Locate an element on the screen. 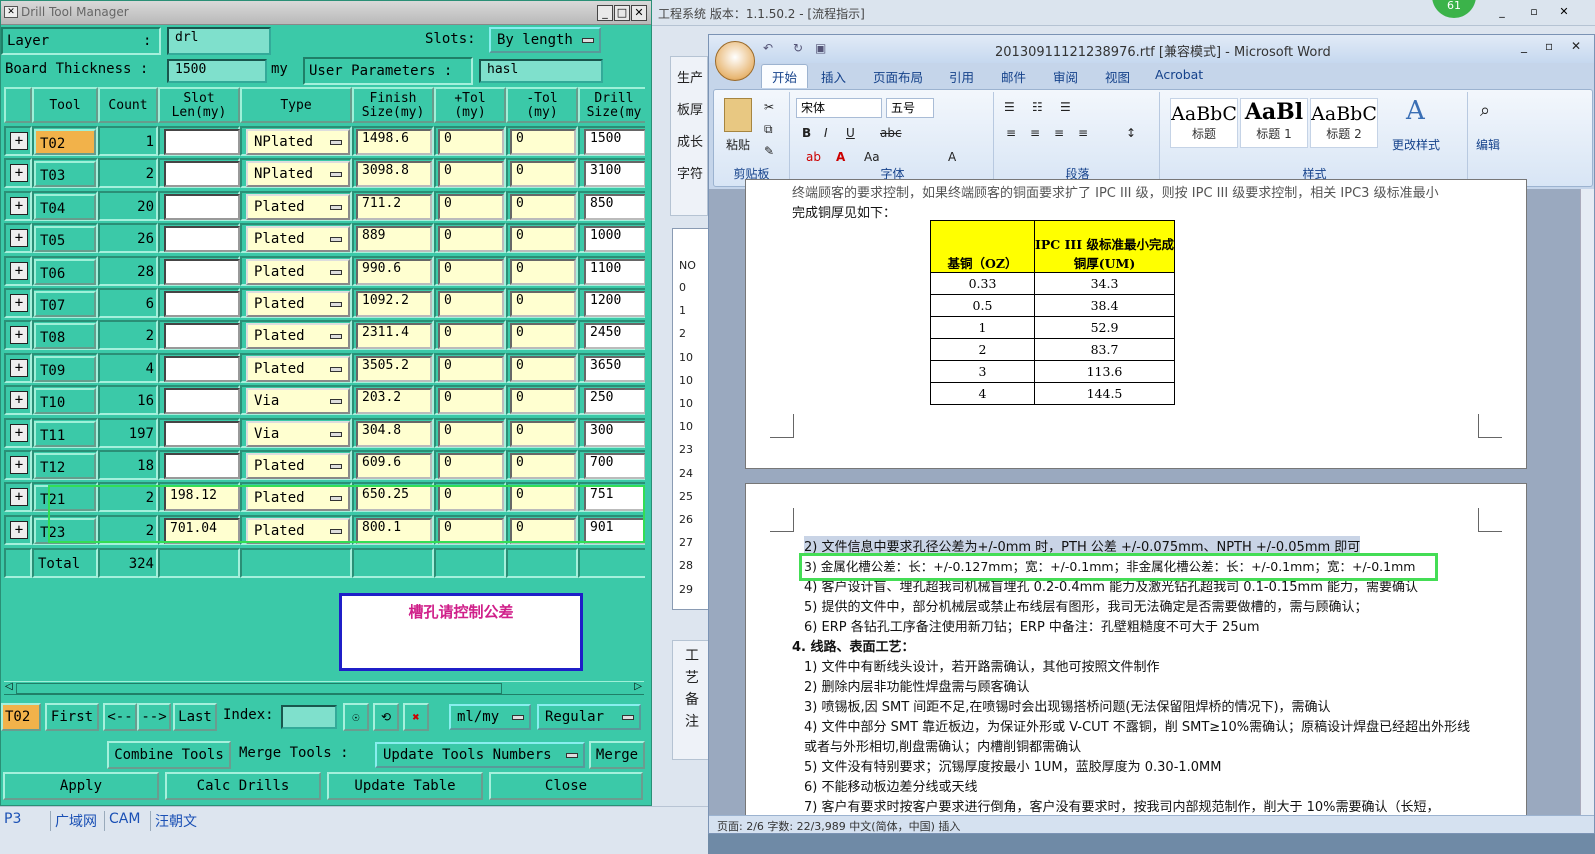 This screenshot has height=854, width=1595. bold-icon: B is located at coordinates (806, 133).